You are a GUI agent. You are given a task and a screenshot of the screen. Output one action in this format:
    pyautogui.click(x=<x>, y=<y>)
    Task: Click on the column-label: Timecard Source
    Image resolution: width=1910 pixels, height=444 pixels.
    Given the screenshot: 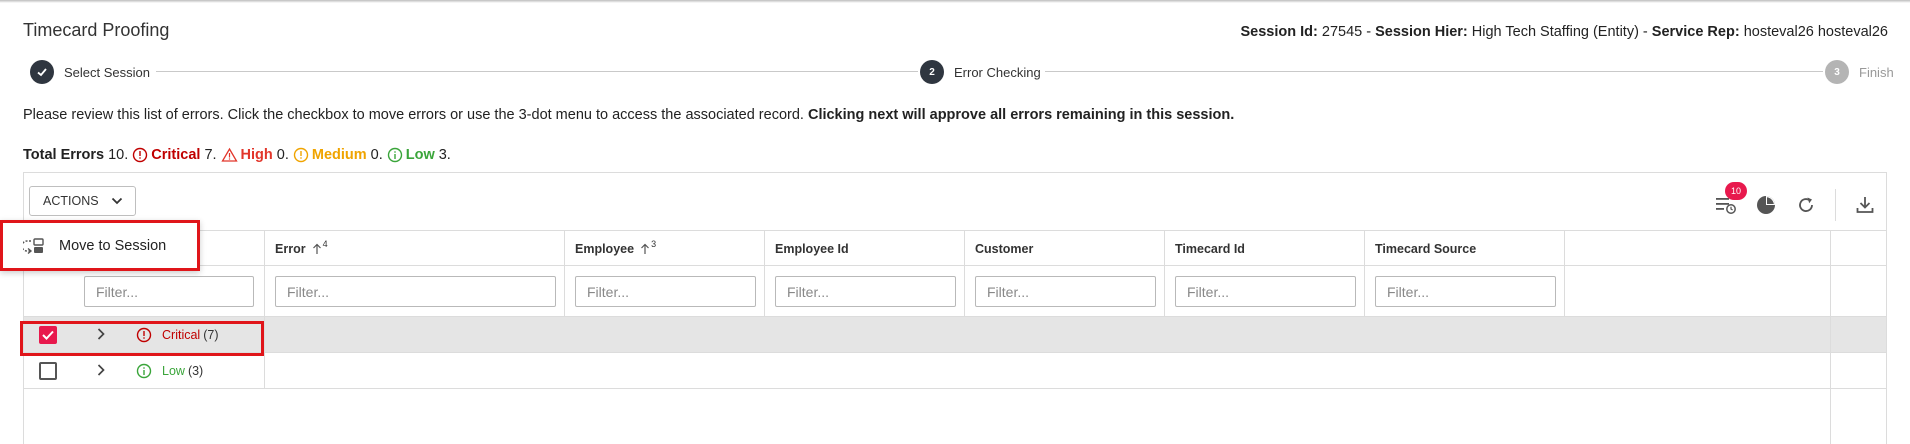 What is the action you would take?
    pyautogui.click(x=1426, y=248)
    